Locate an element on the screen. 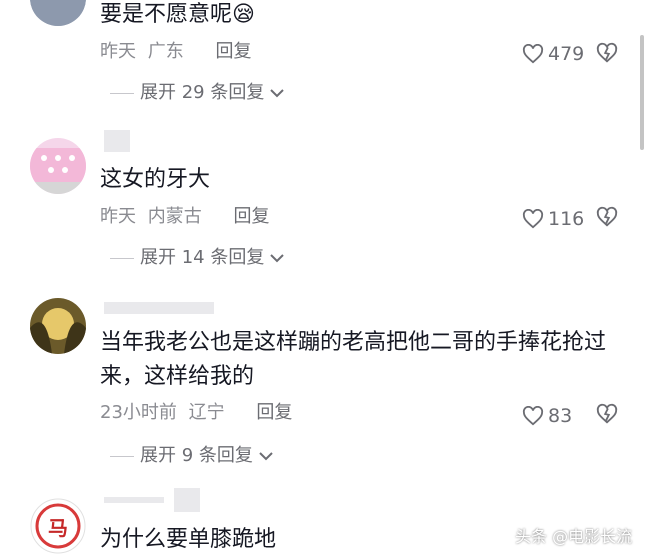  comment-location: 广东 is located at coordinates (165, 51).